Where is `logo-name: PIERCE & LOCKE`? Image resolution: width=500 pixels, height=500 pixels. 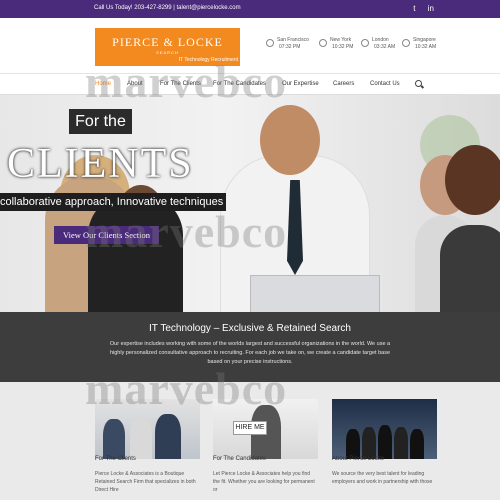
logo-name: PIERCE & LOCKE is located at coordinates (167, 42).